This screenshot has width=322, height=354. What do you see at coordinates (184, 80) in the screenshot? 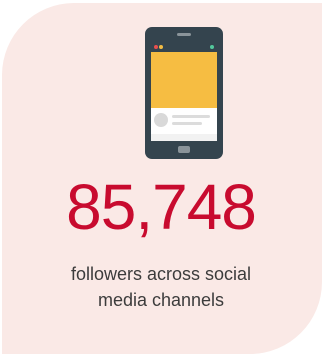
I see `post-image` at bounding box center [184, 80].